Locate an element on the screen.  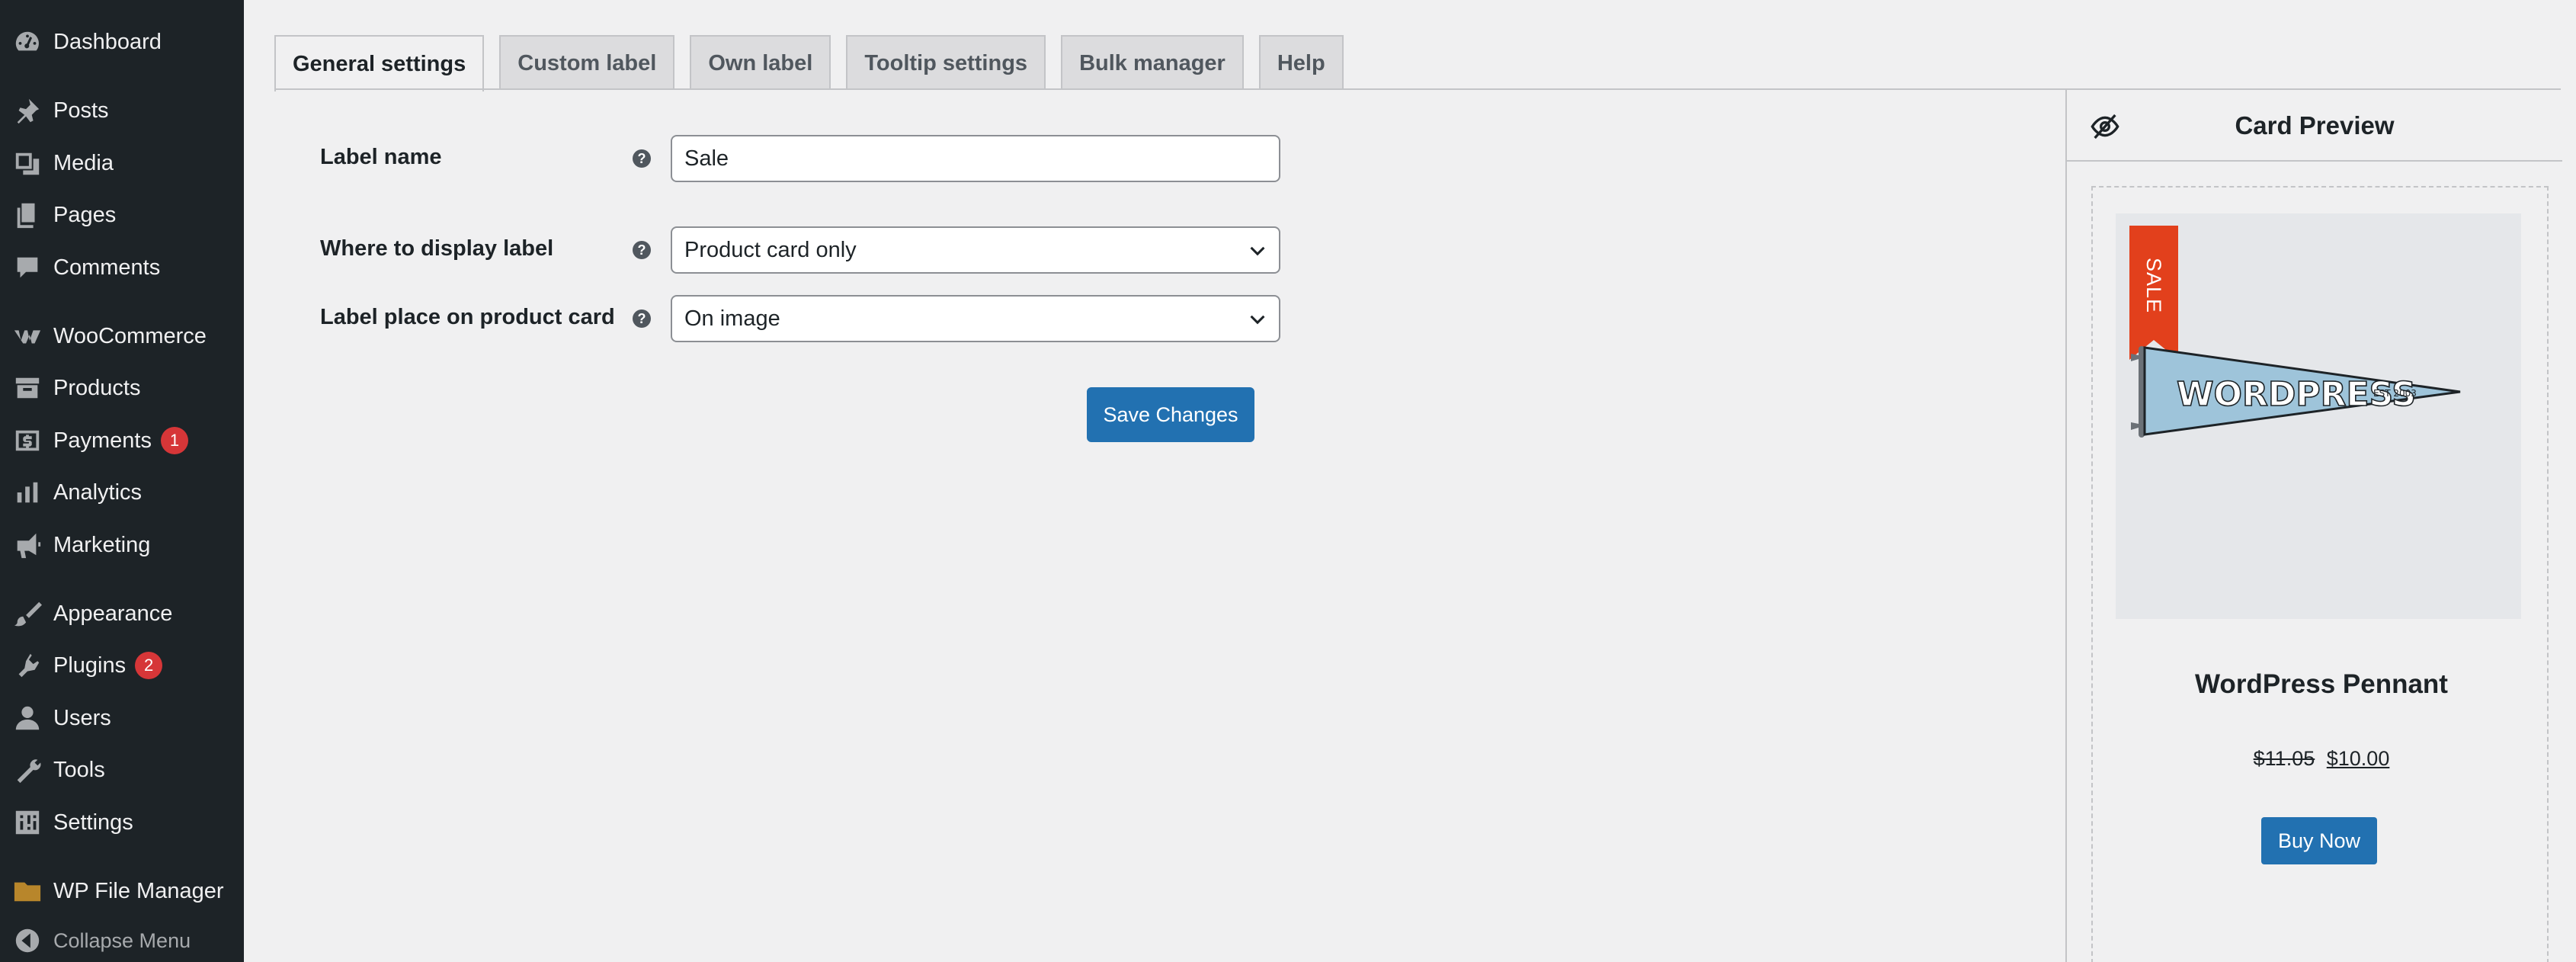
notification-badge: 2 is located at coordinates (149, 665).